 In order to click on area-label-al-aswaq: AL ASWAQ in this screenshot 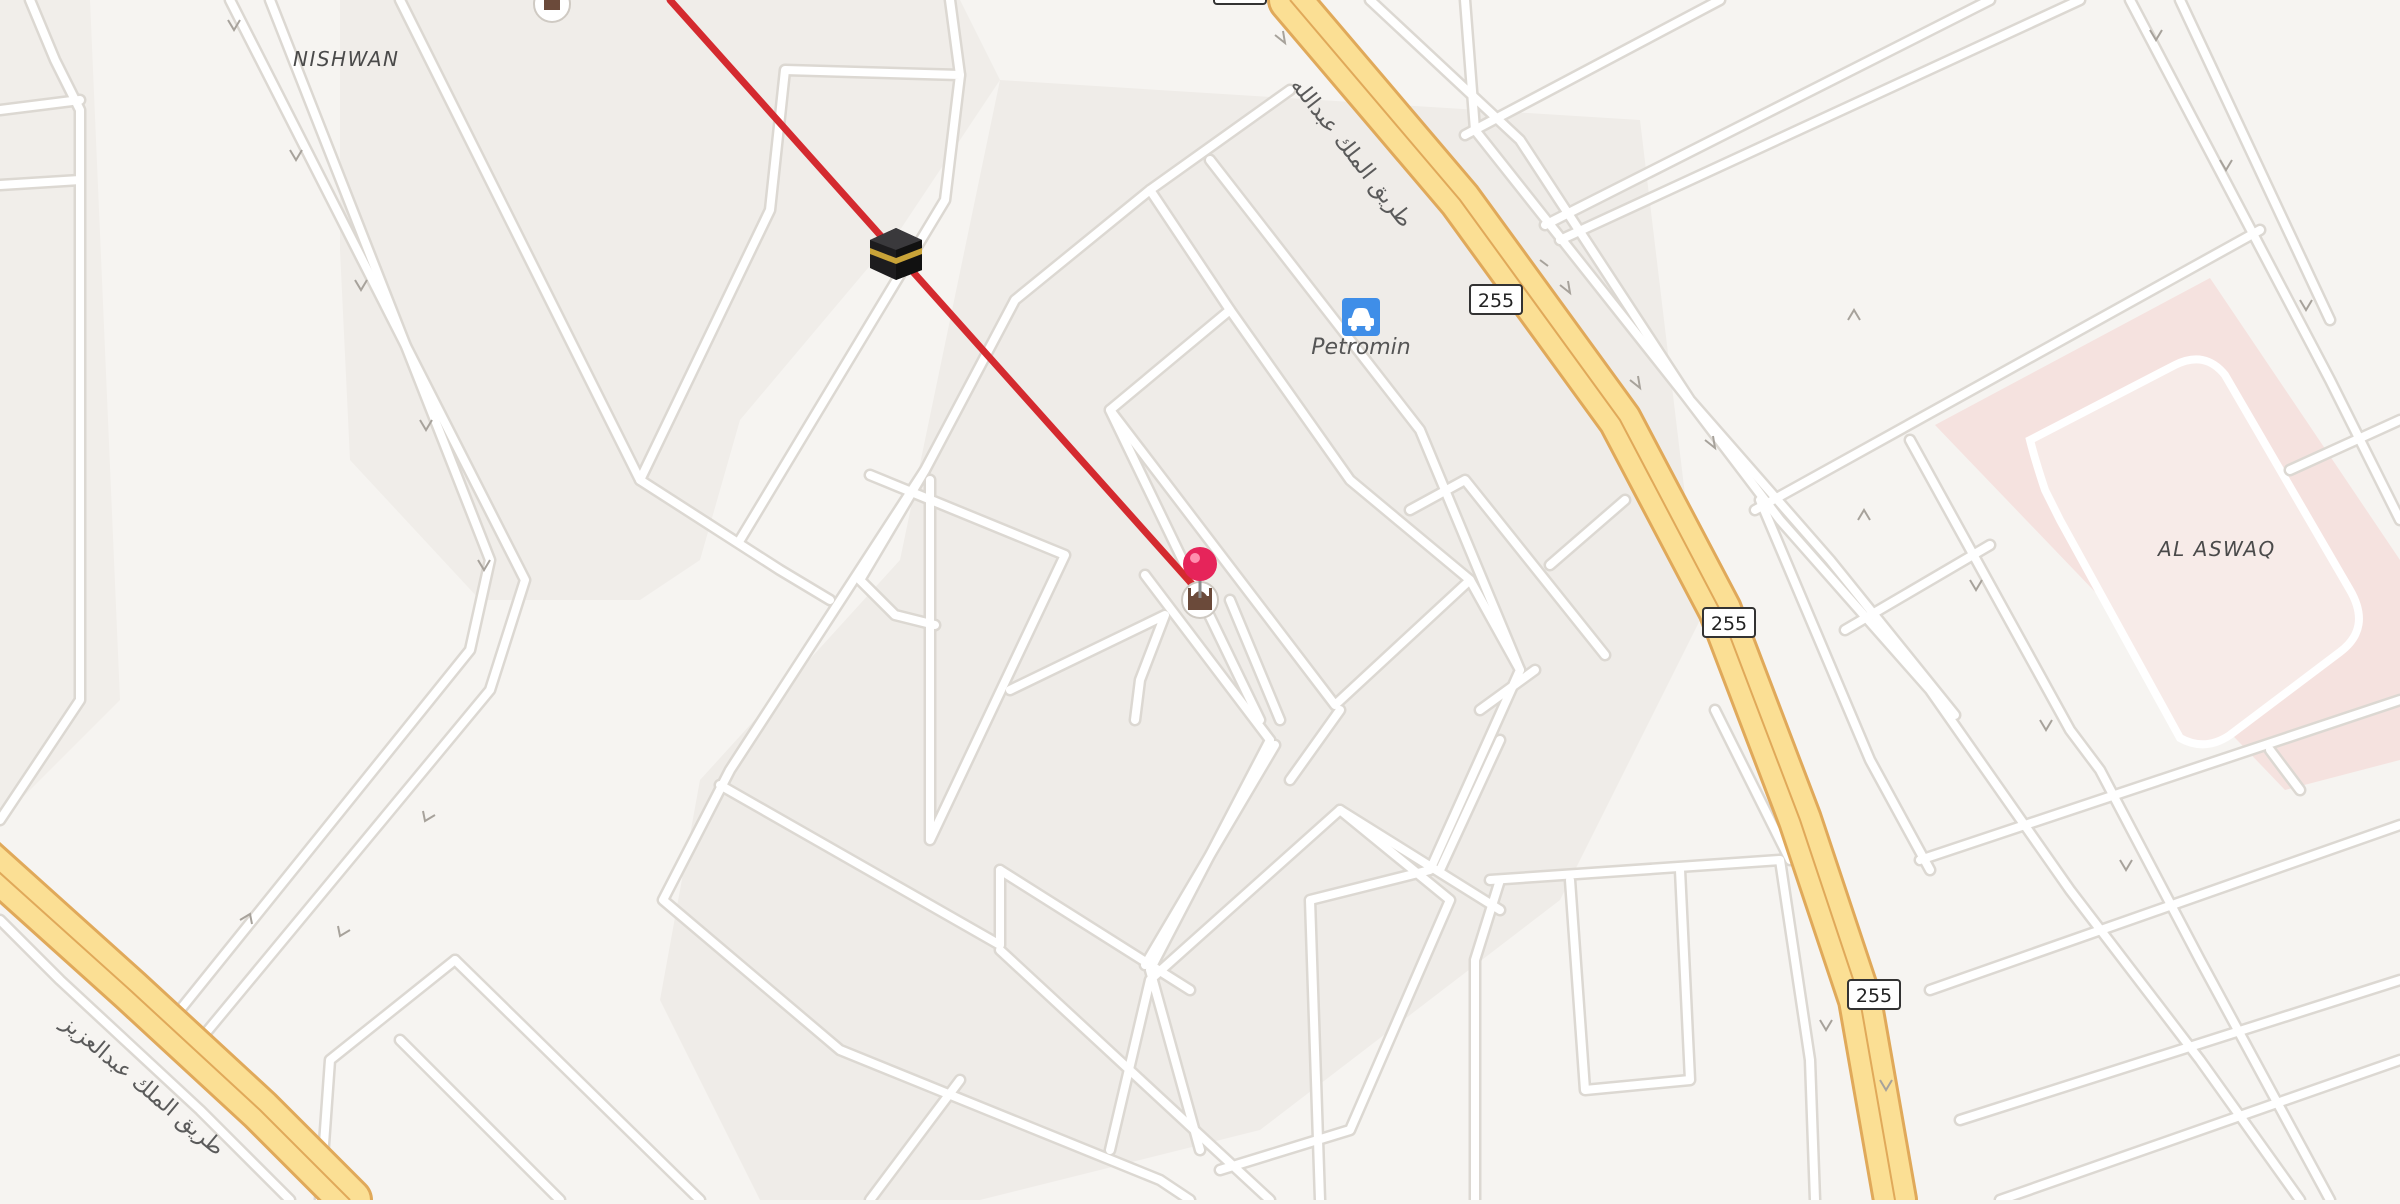, I will do `click(2216, 549)`.